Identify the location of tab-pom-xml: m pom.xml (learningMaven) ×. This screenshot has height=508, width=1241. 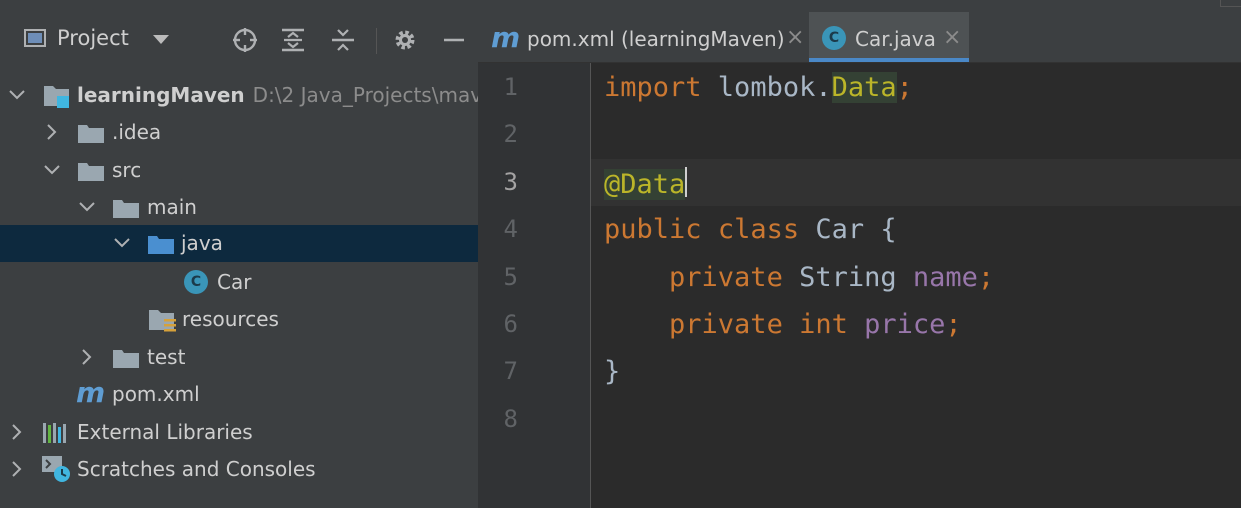
(643, 37).